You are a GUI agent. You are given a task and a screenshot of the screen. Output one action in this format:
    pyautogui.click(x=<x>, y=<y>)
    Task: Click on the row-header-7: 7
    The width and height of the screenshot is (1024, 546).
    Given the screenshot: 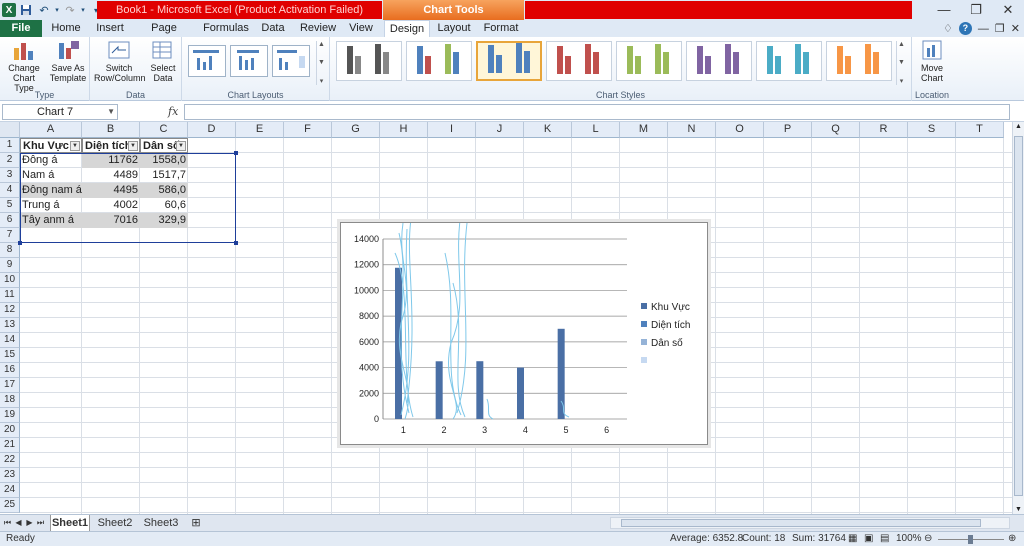 What is the action you would take?
    pyautogui.click(x=10, y=235)
    